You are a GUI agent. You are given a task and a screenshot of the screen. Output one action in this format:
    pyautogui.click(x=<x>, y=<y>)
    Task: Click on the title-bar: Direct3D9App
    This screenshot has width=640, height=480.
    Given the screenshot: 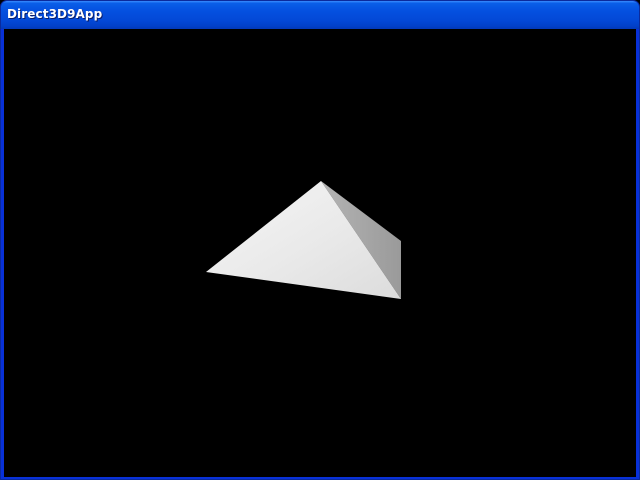 What is the action you would take?
    pyautogui.click(x=320, y=15)
    